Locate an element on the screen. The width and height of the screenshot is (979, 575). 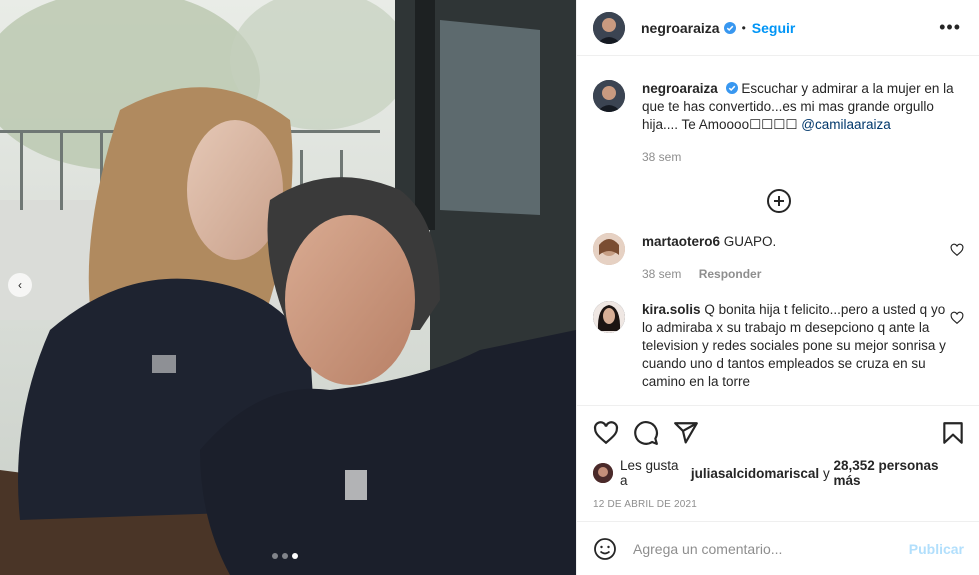
emoji-icon is located at coordinates (605, 549).